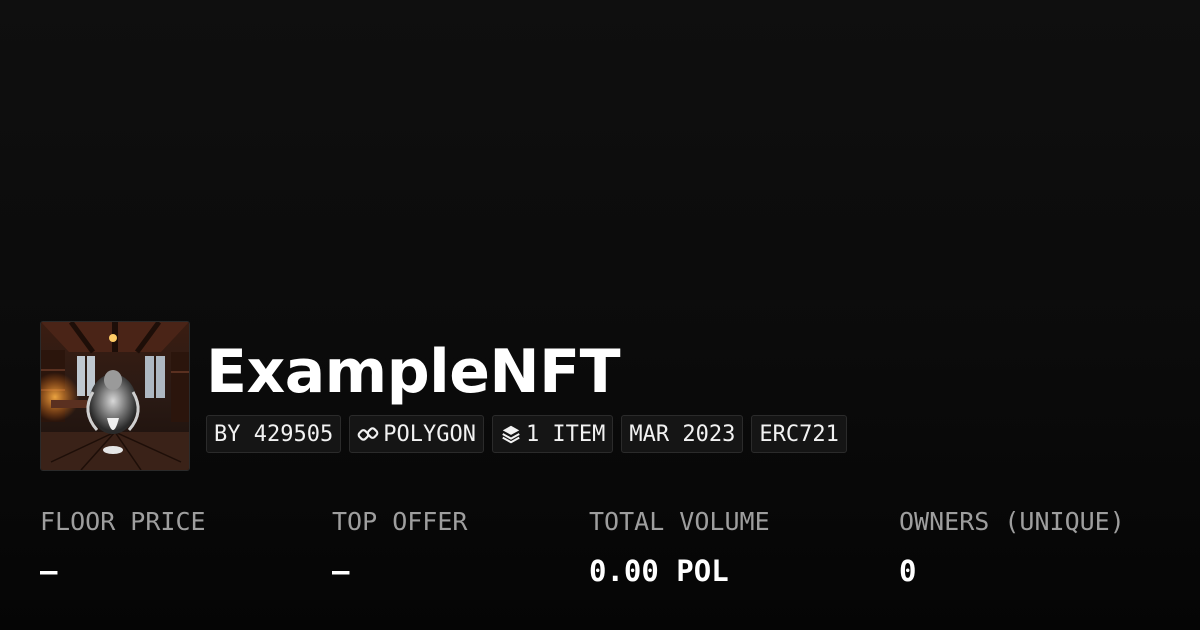  What do you see at coordinates (341, 571) in the screenshot?
I see `top-offer-value: —` at bounding box center [341, 571].